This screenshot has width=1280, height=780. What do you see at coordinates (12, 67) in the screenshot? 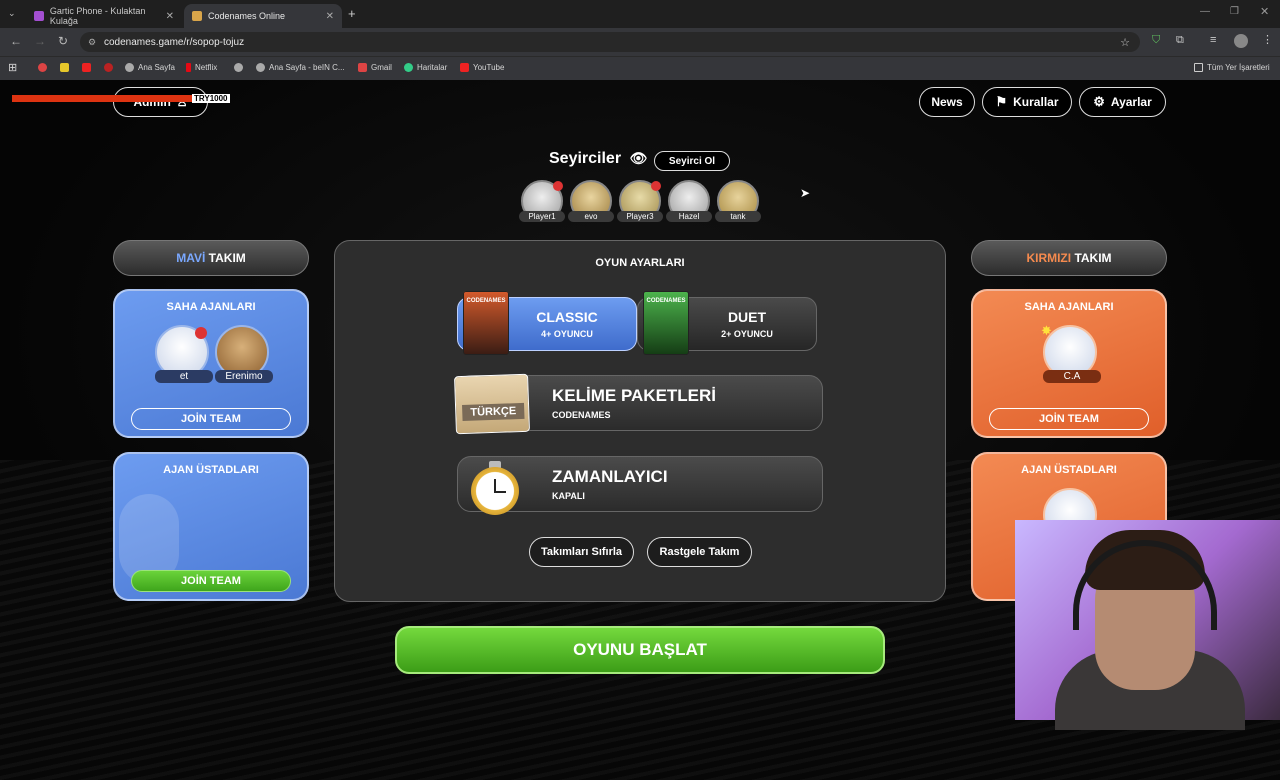
I see `apps-grid-icon: ⊞` at bounding box center [12, 67].